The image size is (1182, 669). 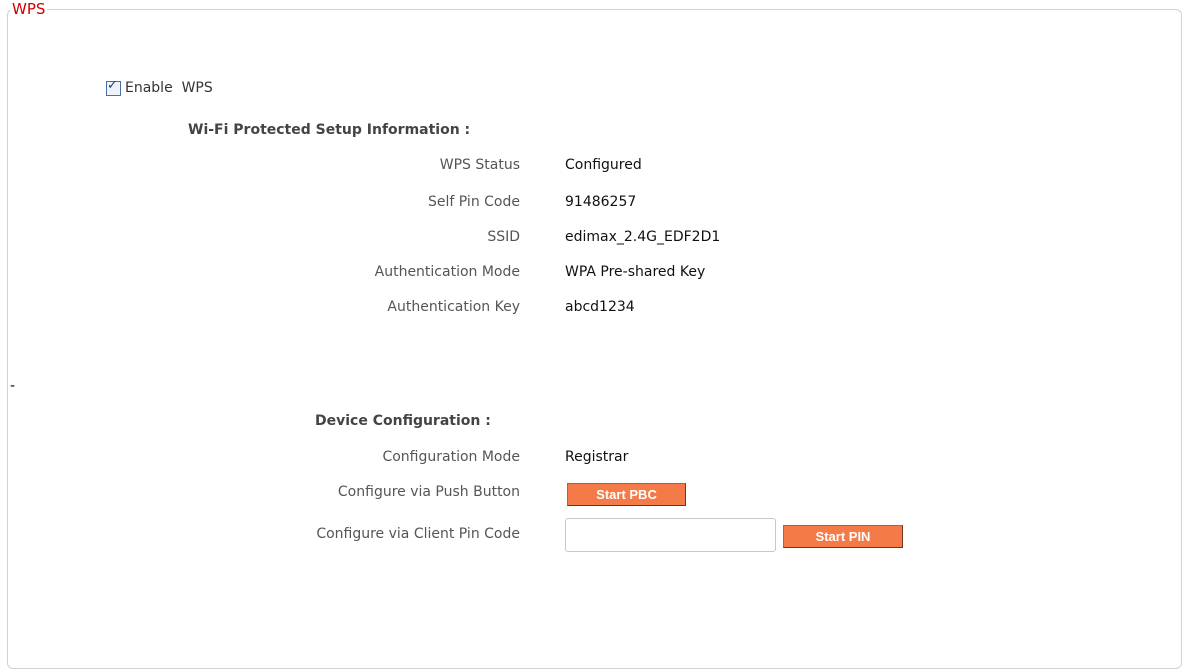 What do you see at coordinates (428, 492) in the screenshot?
I see `push-button-label: Configure via Push Button` at bounding box center [428, 492].